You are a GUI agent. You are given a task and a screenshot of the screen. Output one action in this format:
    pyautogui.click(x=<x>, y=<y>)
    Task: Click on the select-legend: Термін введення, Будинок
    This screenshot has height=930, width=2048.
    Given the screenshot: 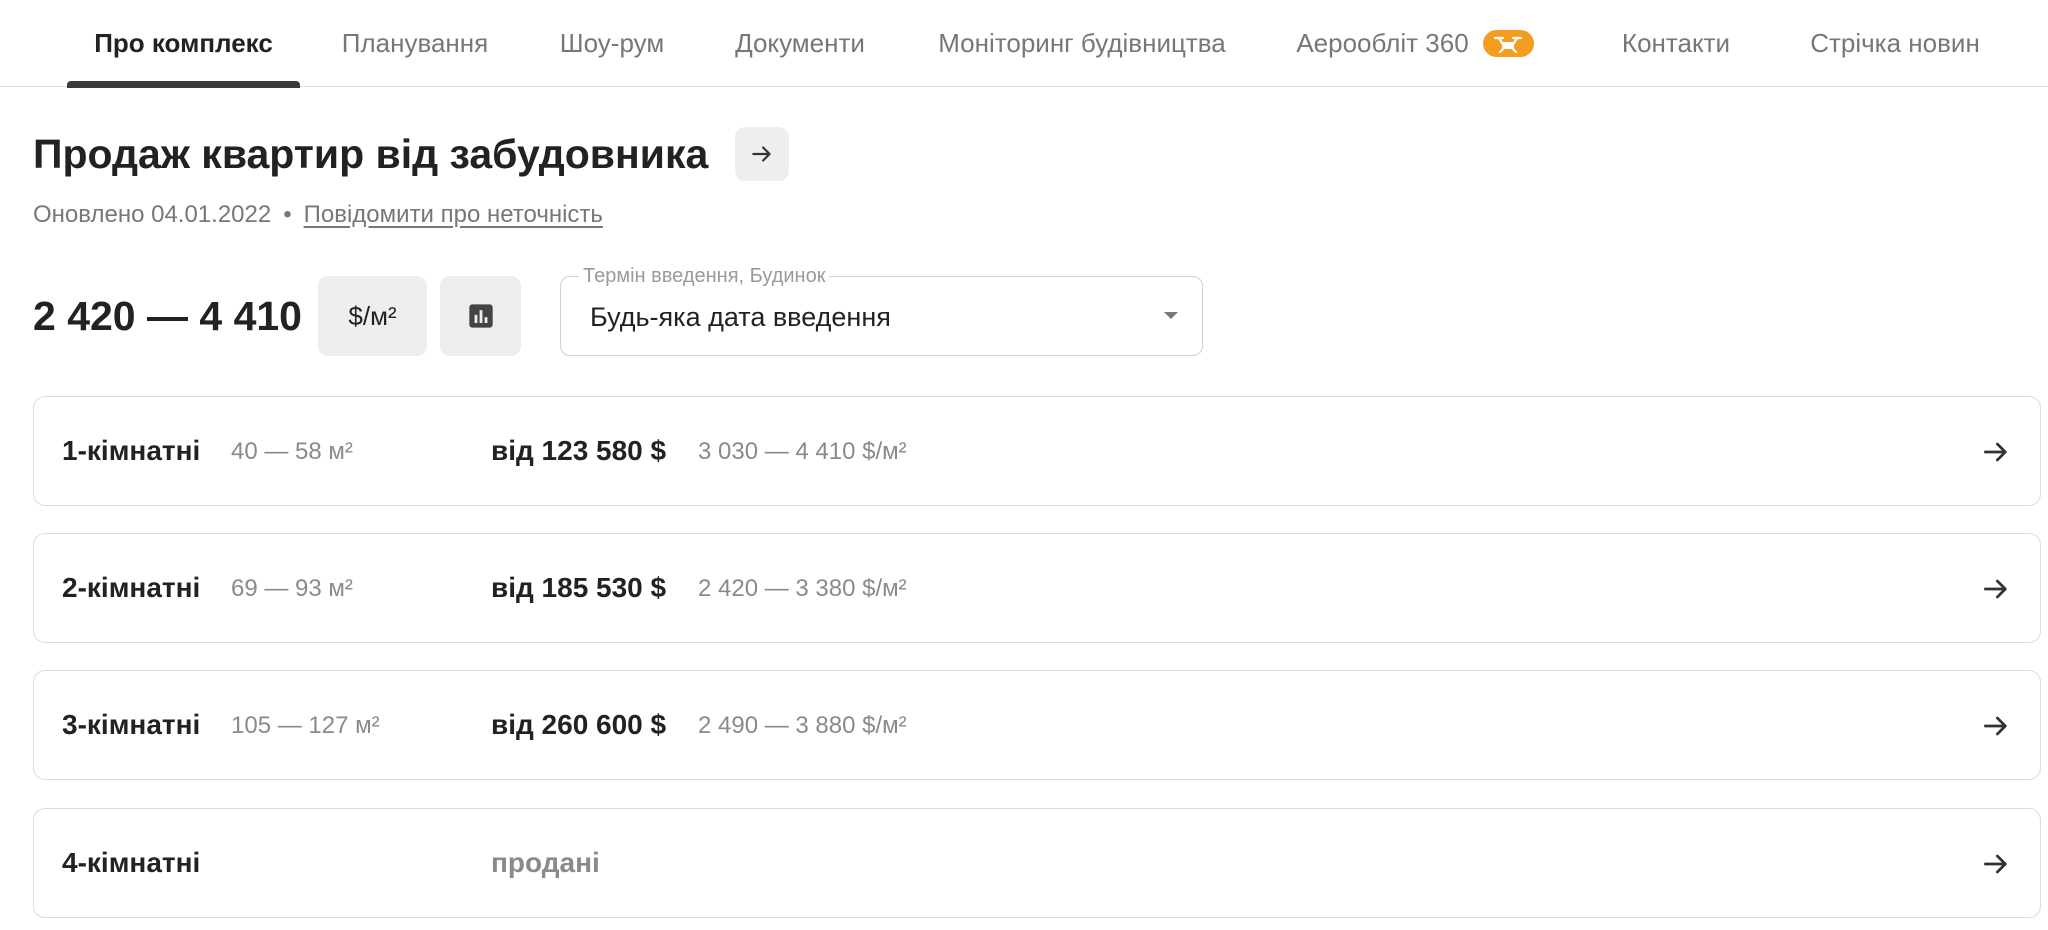 What is the action you would take?
    pyautogui.click(x=704, y=276)
    